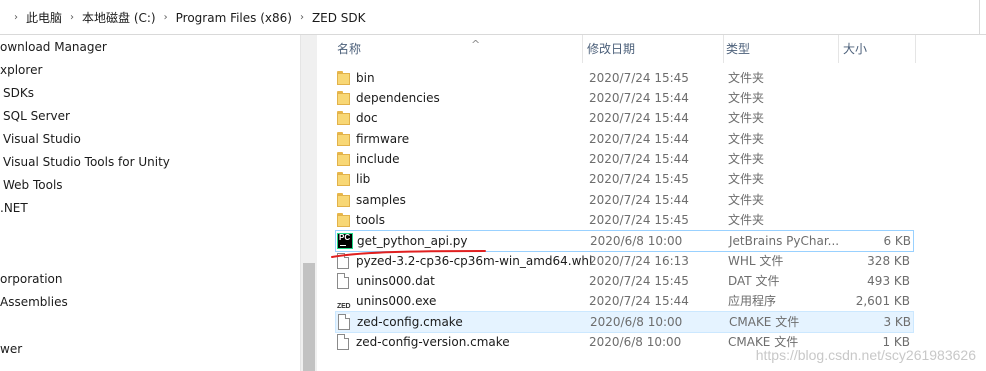 The image size is (986, 371). I want to click on file-name: firmware, so click(383, 139).